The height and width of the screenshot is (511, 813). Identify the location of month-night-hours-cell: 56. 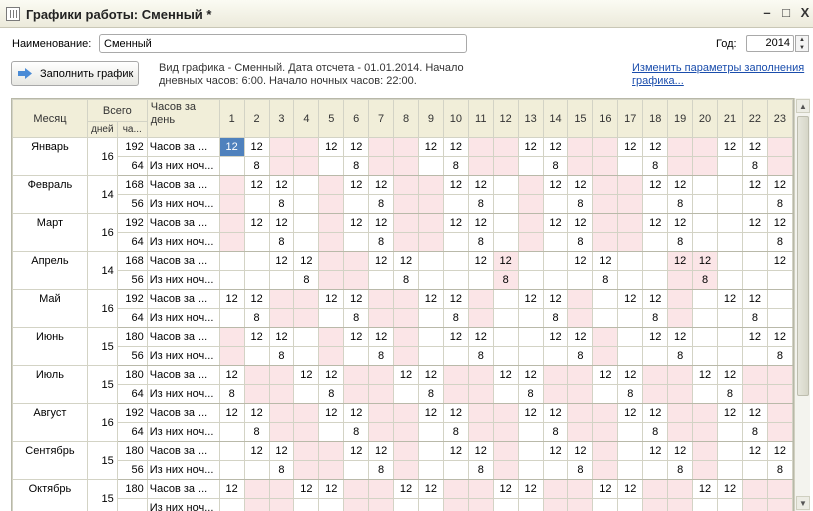
(132, 280).